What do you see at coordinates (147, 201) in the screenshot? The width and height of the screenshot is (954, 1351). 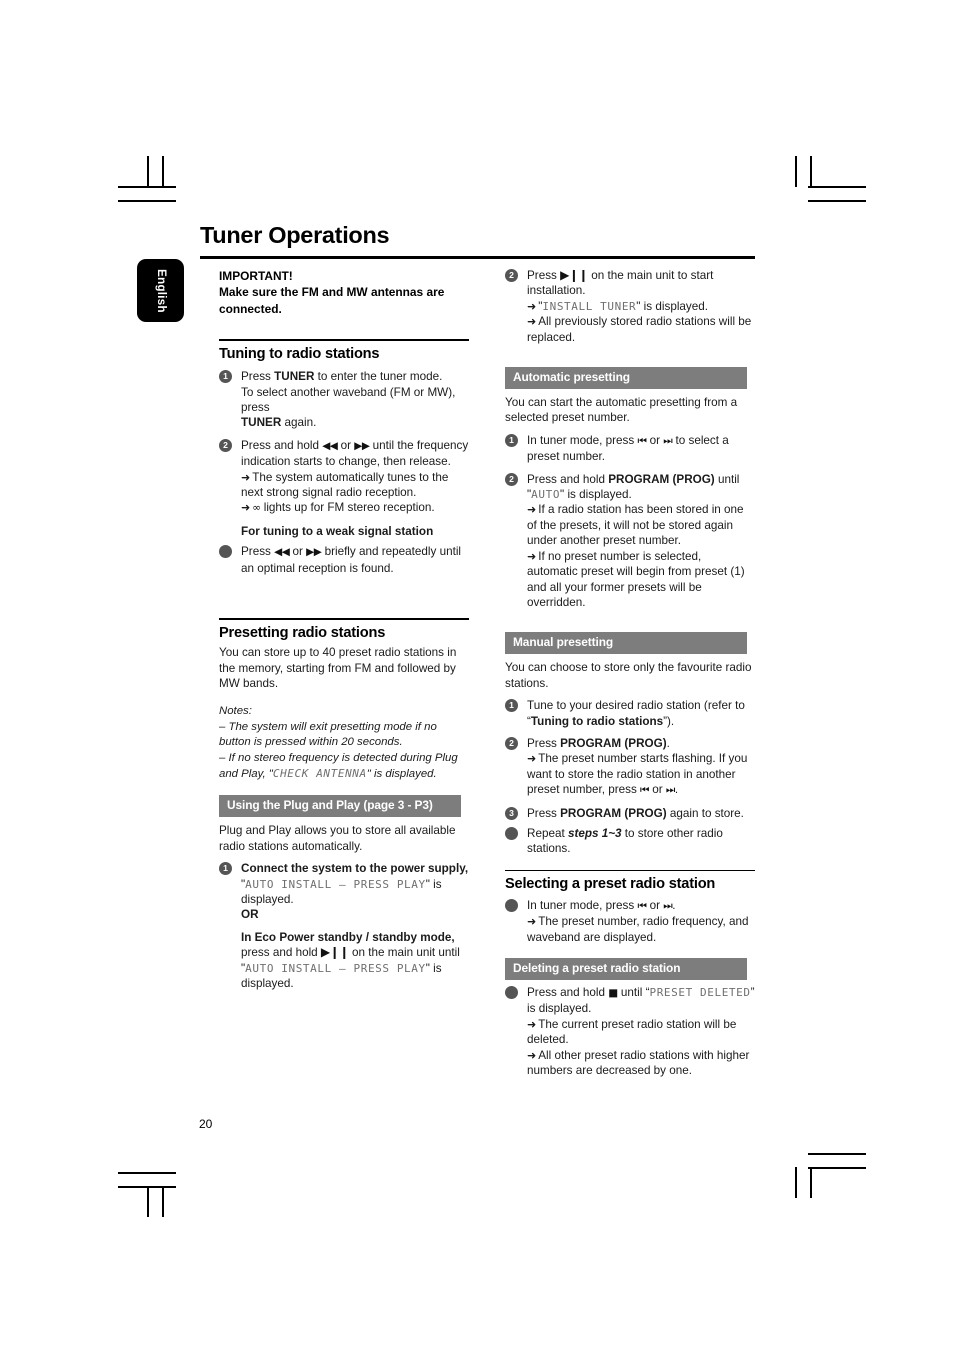 I see `crop-mark-top-left-h2` at bounding box center [147, 201].